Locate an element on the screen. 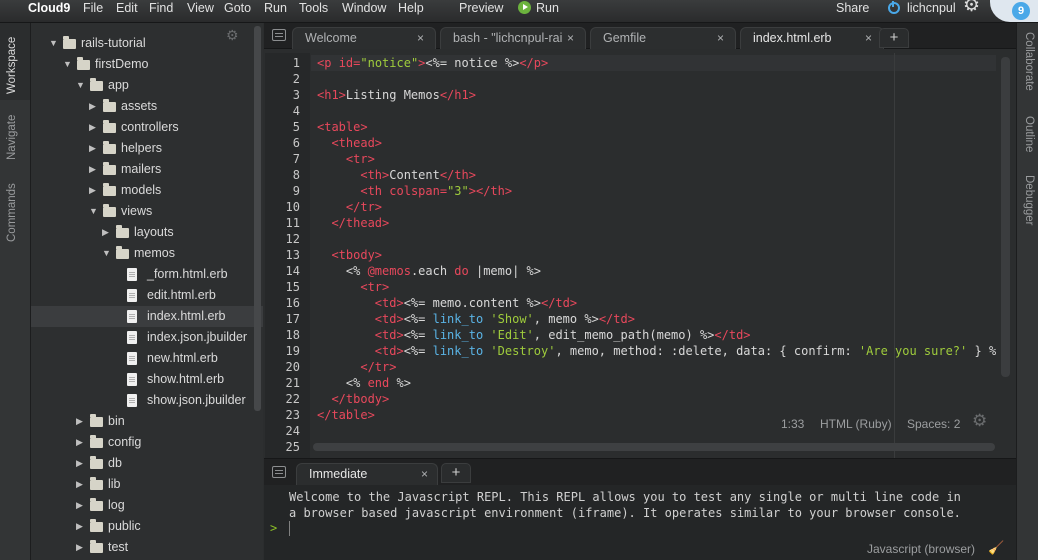 The image size is (1038, 560). collaborate-tab: Collaborate is located at coordinates (1029, 61).